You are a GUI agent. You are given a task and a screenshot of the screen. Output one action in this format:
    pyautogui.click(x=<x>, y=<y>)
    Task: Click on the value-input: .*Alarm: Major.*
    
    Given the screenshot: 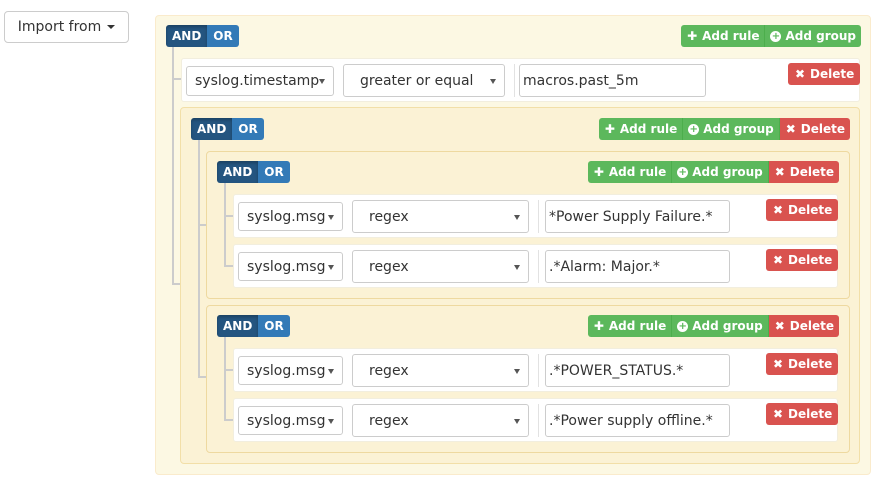 What is the action you would take?
    pyautogui.click(x=637, y=266)
    